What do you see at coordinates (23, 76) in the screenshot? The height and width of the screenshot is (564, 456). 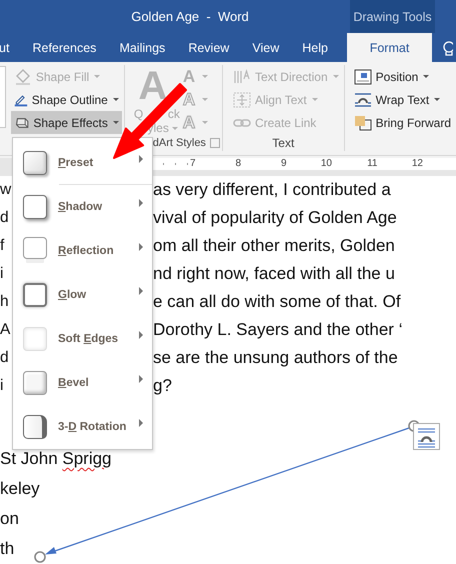 I see `paint-bucket-icon` at bounding box center [23, 76].